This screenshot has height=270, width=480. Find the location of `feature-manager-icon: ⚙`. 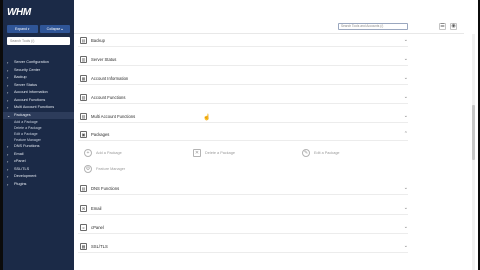

feature-manager-icon: ⚙ is located at coordinates (88, 169).